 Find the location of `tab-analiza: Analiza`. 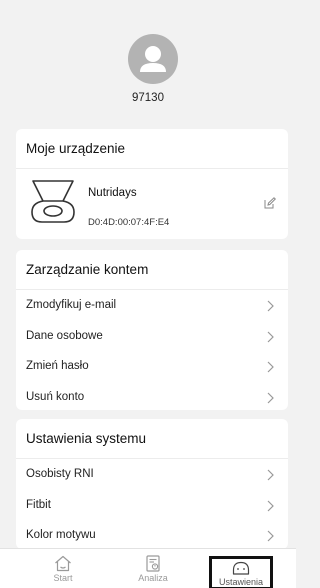

tab-analiza: Analiza is located at coordinates (153, 568).